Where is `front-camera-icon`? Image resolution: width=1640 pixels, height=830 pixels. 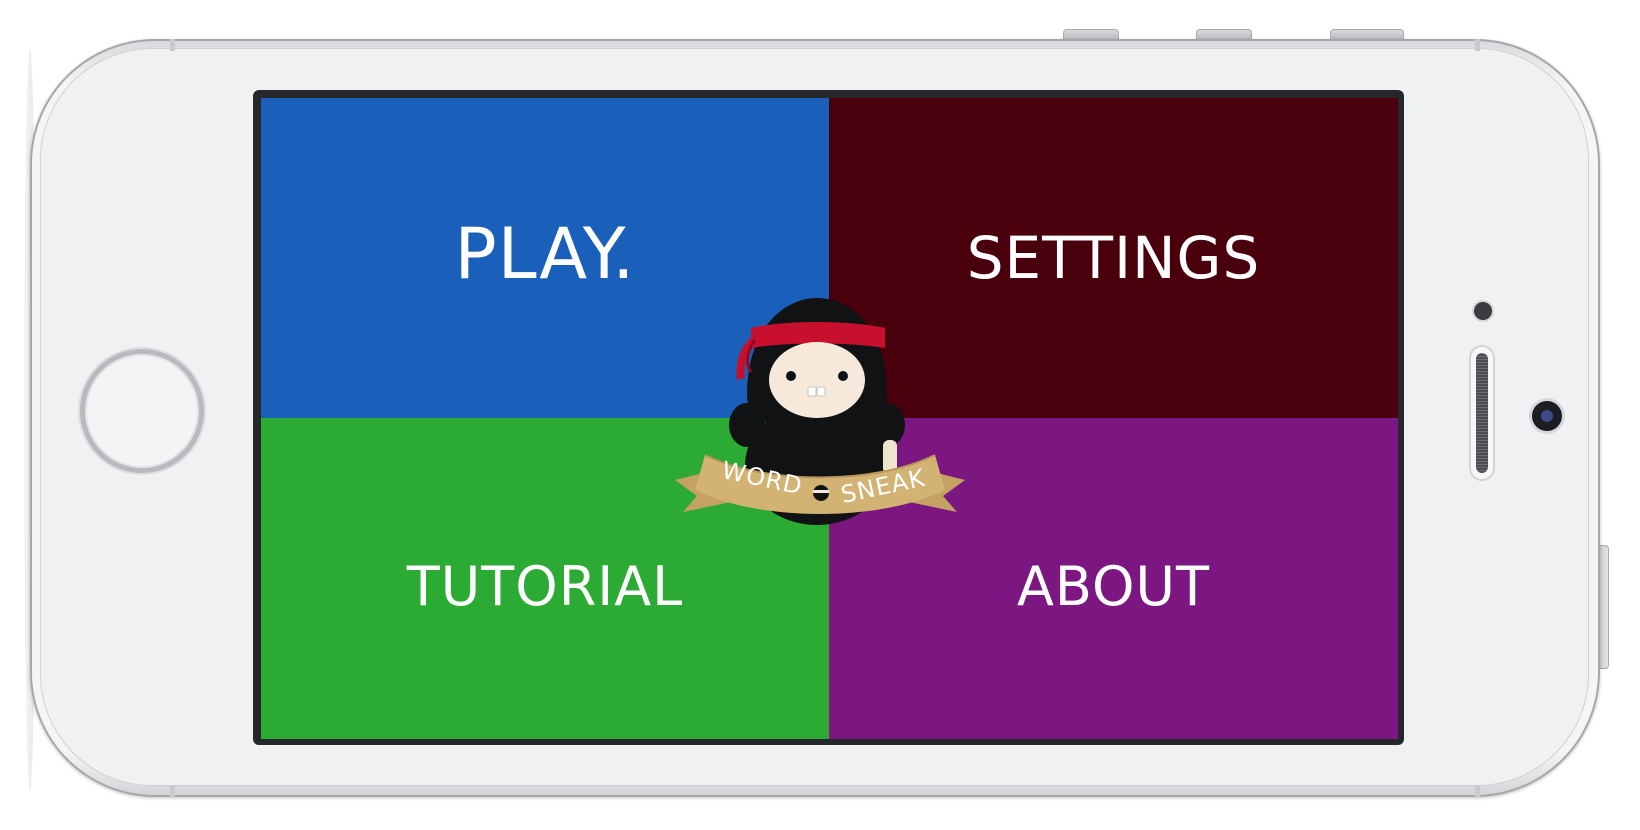
front-camera-icon is located at coordinates (1547, 416).